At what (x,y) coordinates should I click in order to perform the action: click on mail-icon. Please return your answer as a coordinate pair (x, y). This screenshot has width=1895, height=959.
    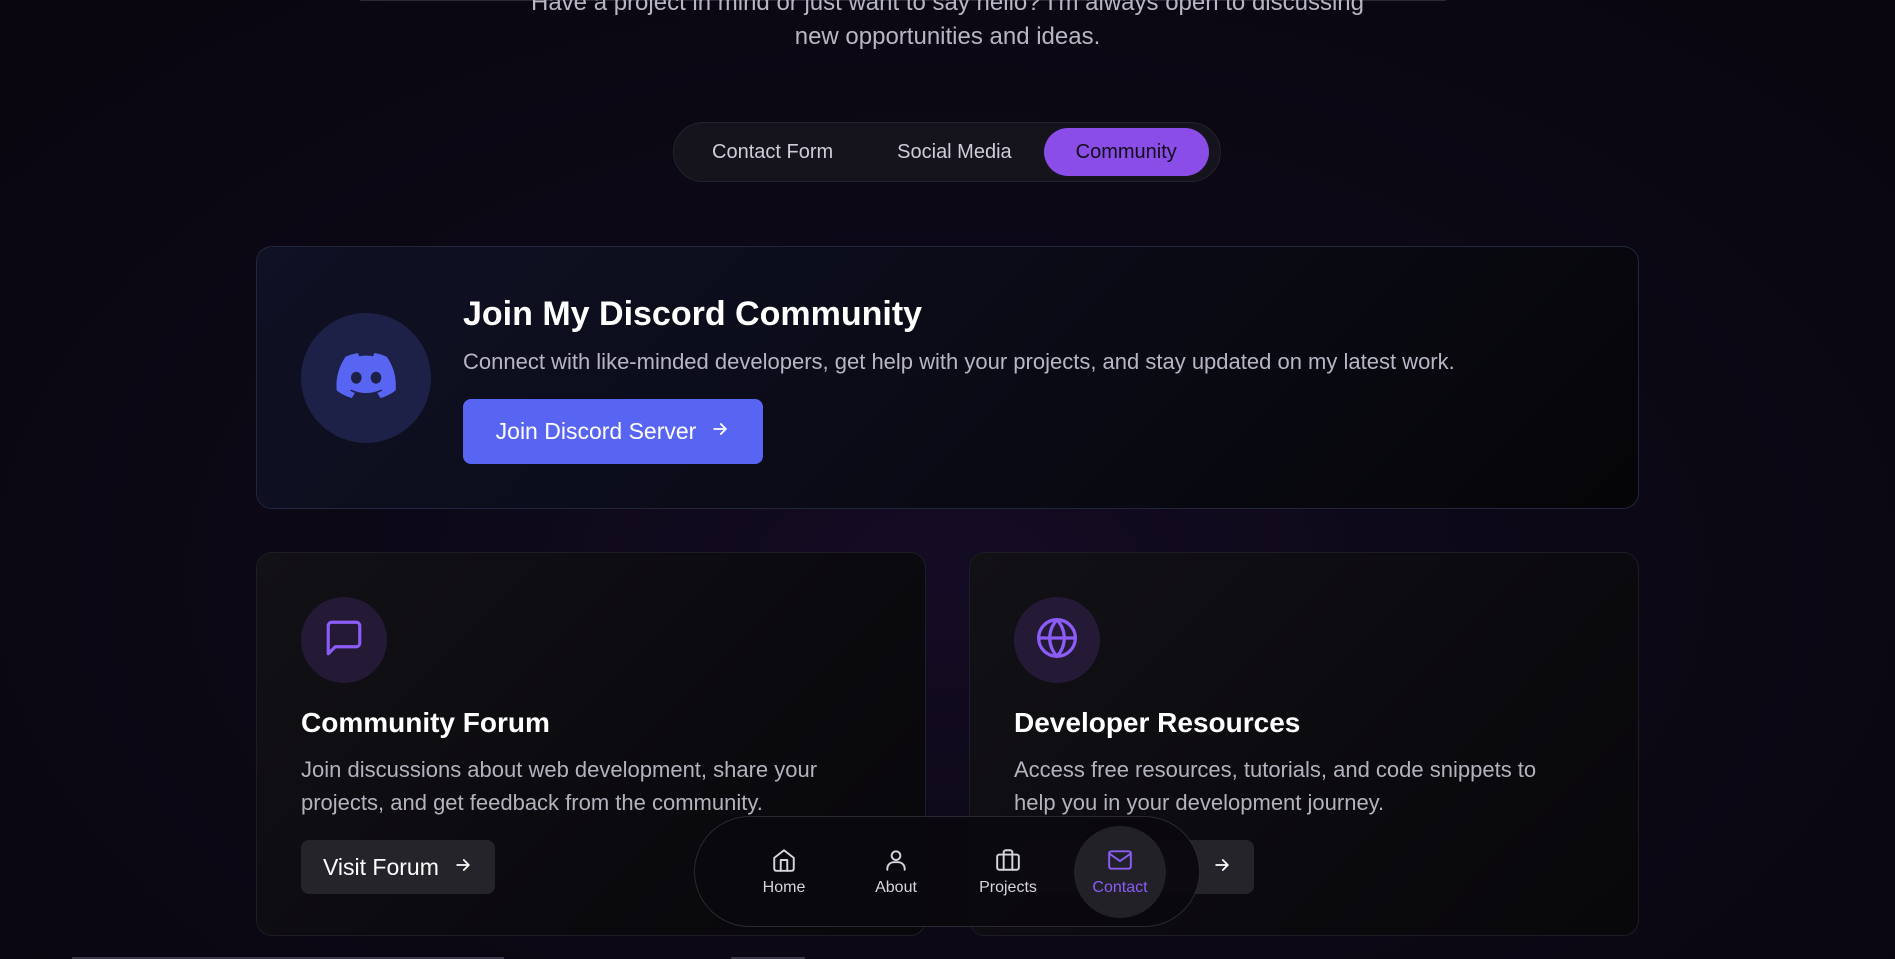
    Looking at the image, I should click on (1120, 860).